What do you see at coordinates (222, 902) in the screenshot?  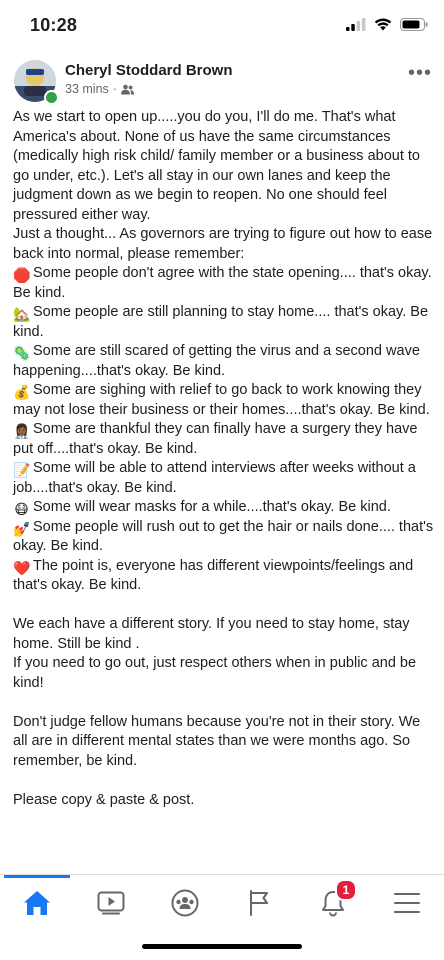 I see `bottom-navigation: 1` at bounding box center [222, 902].